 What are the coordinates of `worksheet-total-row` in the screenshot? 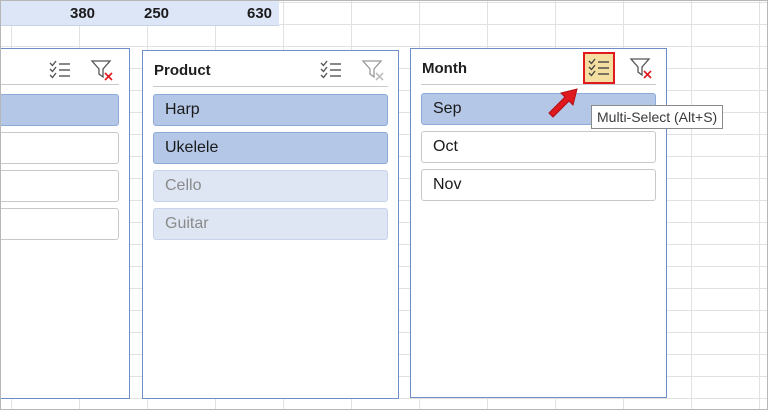 It's located at (140, 13).